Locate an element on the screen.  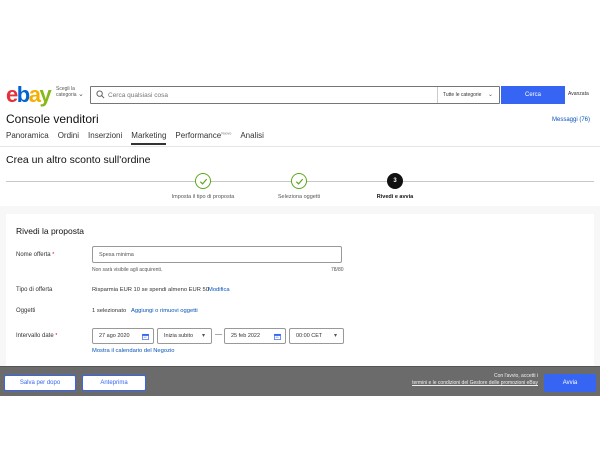
items-value: 1 selezionato is located at coordinates (109, 311).